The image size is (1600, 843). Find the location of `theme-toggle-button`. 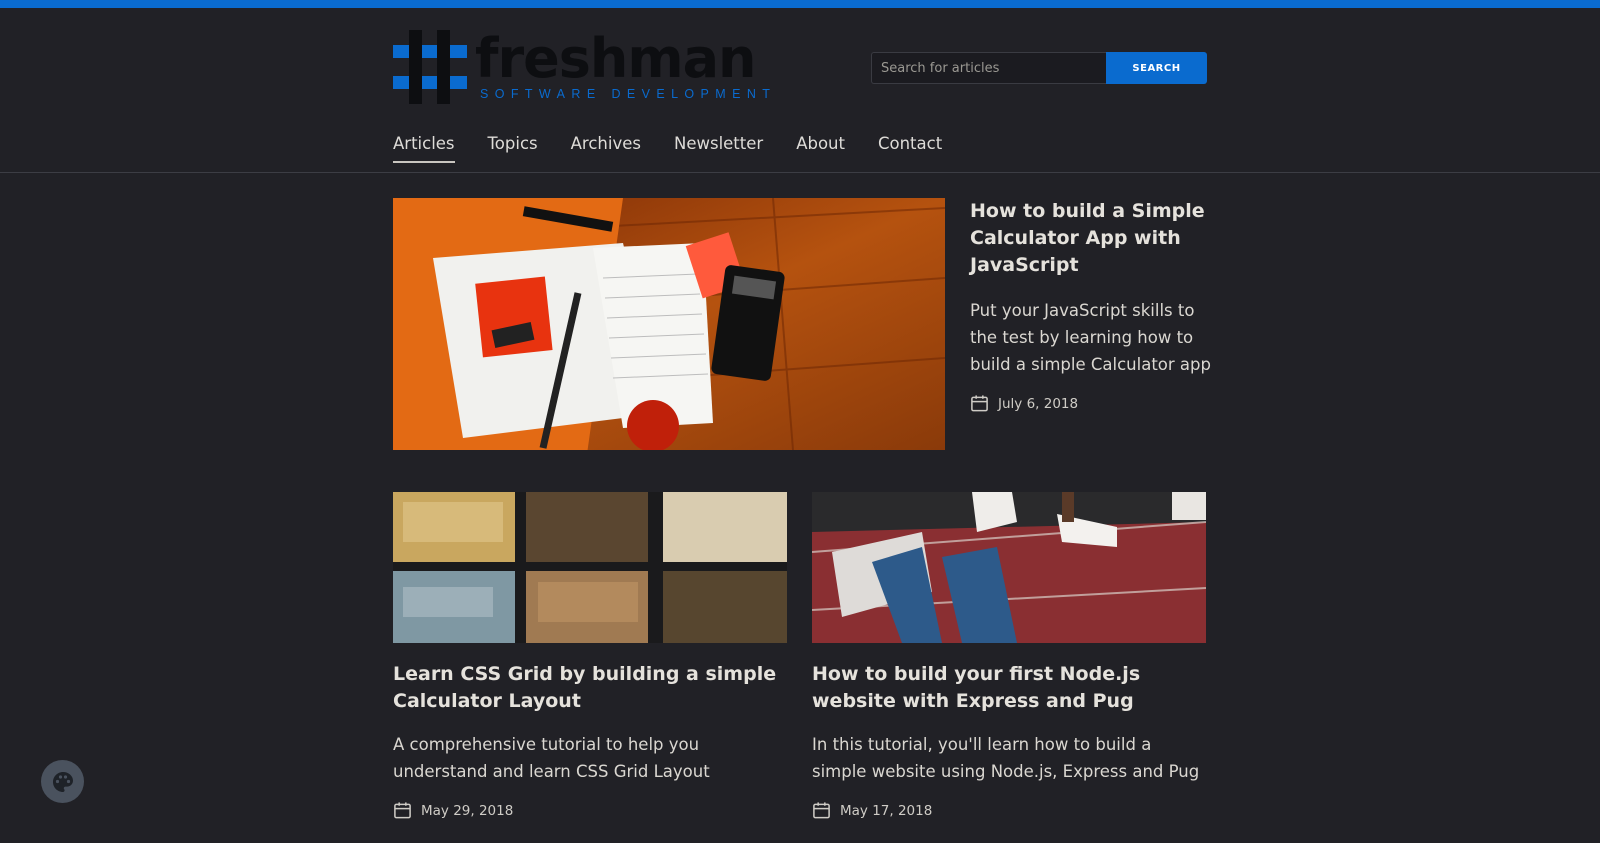

theme-toggle-button is located at coordinates (62, 781).